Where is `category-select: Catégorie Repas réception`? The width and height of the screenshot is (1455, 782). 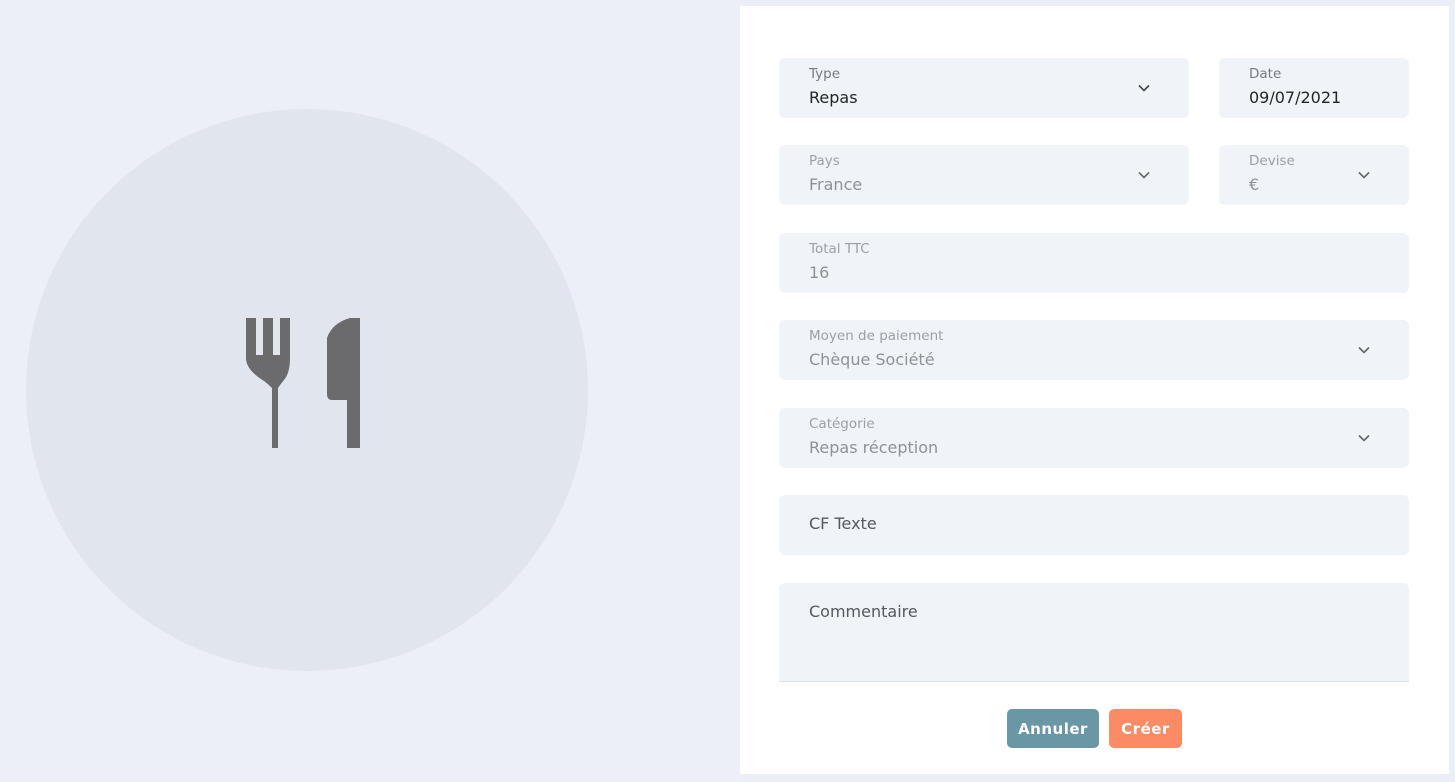
category-select: Catégorie Repas réception is located at coordinates (1094, 438).